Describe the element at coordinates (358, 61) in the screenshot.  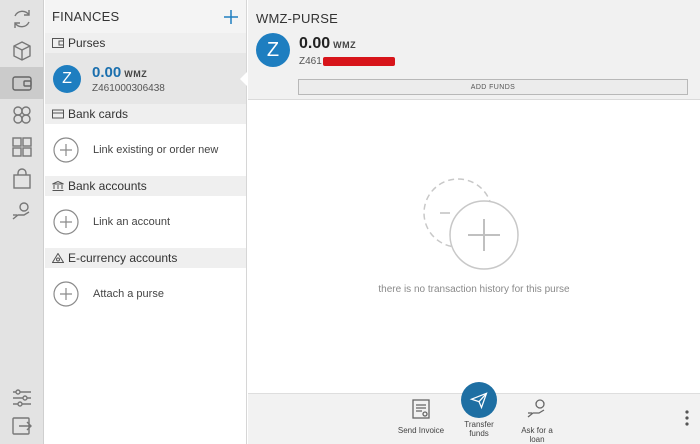
I see `redaction-mark` at that location.